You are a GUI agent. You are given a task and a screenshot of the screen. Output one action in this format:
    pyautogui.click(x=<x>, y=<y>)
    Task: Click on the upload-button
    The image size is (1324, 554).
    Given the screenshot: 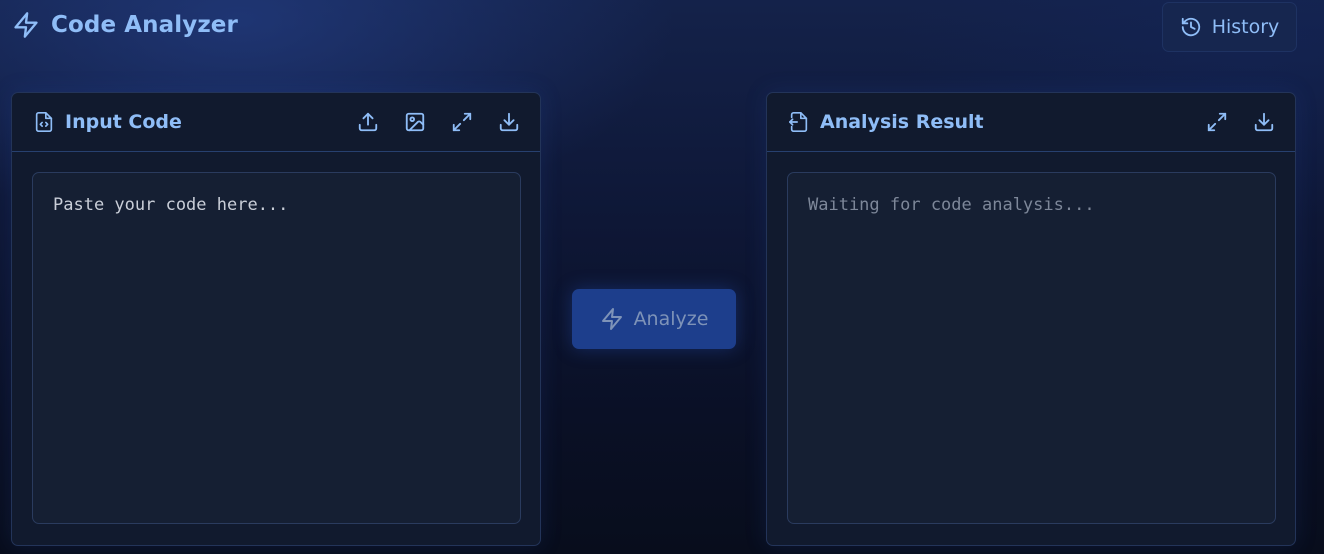 What is the action you would take?
    pyautogui.click(x=368, y=122)
    